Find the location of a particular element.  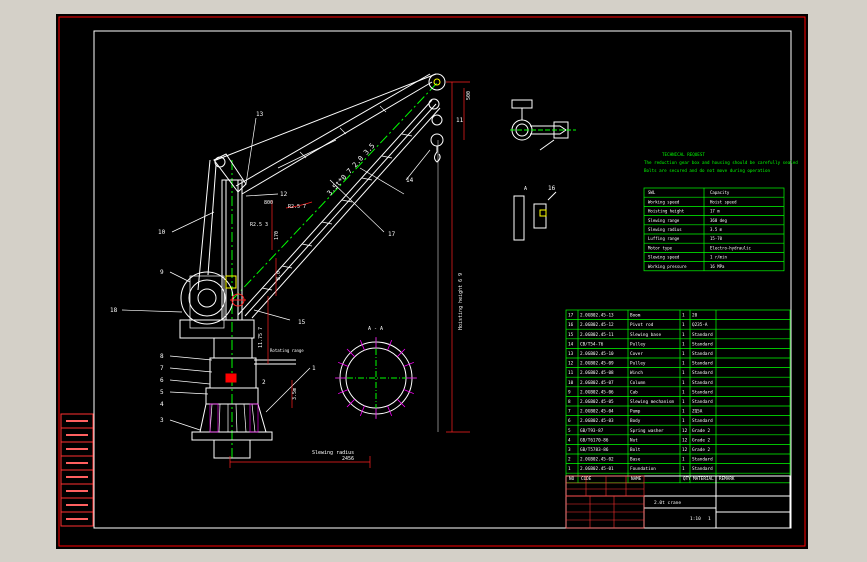

bom-cell: 15 is located at coordinates (571, 335).